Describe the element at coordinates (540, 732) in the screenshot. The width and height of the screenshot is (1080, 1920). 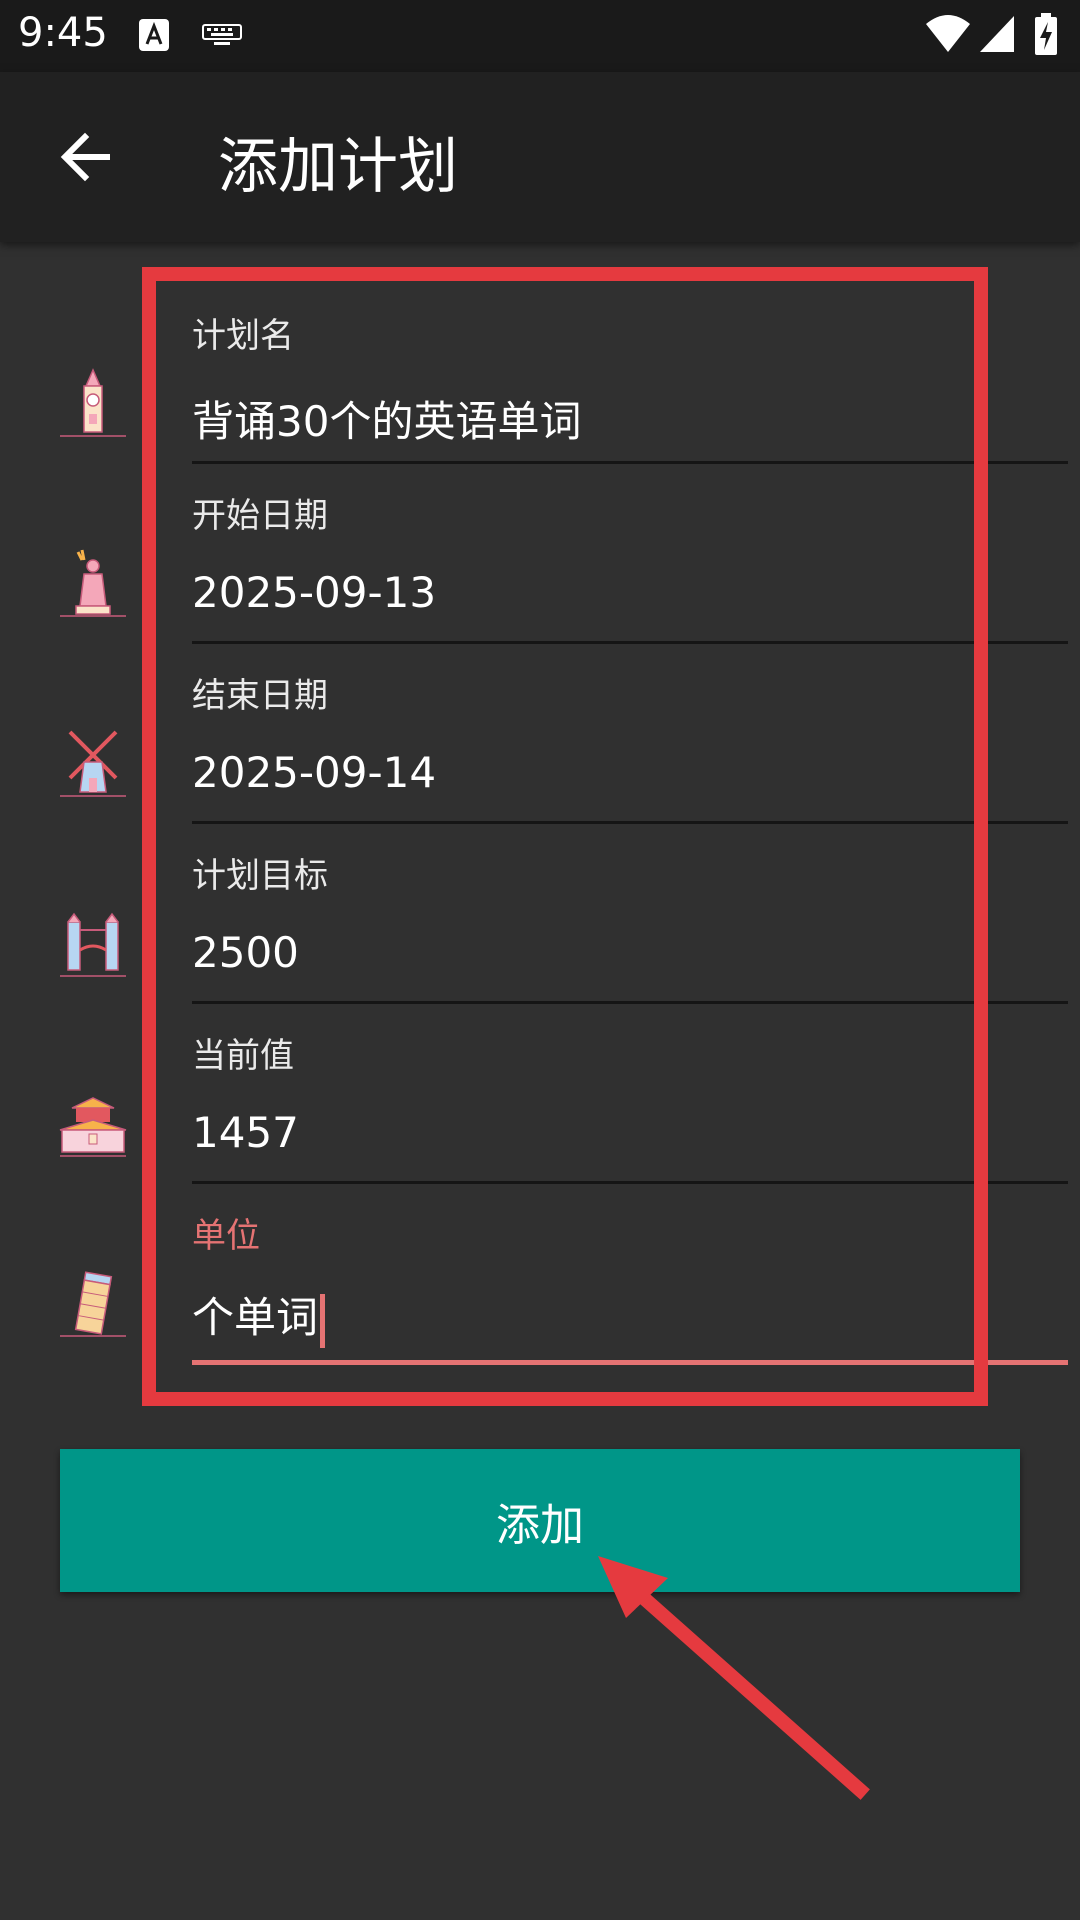
I see `end-date-field: 结束日期 2025-09-14` at that location.